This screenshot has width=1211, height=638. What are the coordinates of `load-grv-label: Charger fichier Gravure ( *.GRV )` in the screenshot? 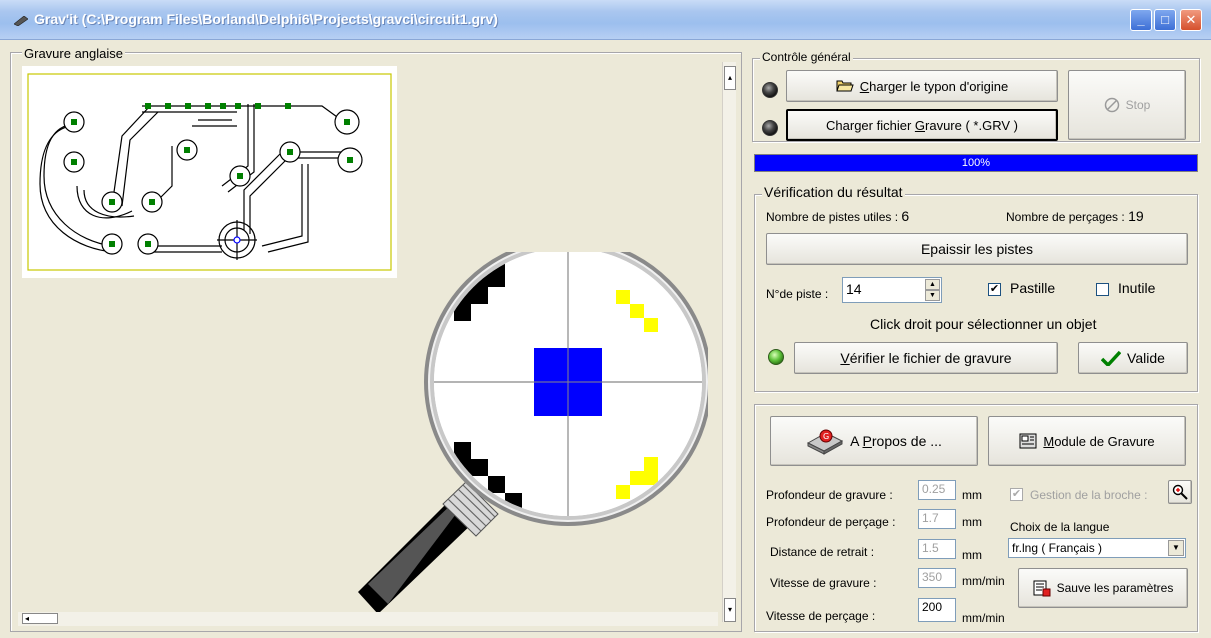 It's located at (922, 125).